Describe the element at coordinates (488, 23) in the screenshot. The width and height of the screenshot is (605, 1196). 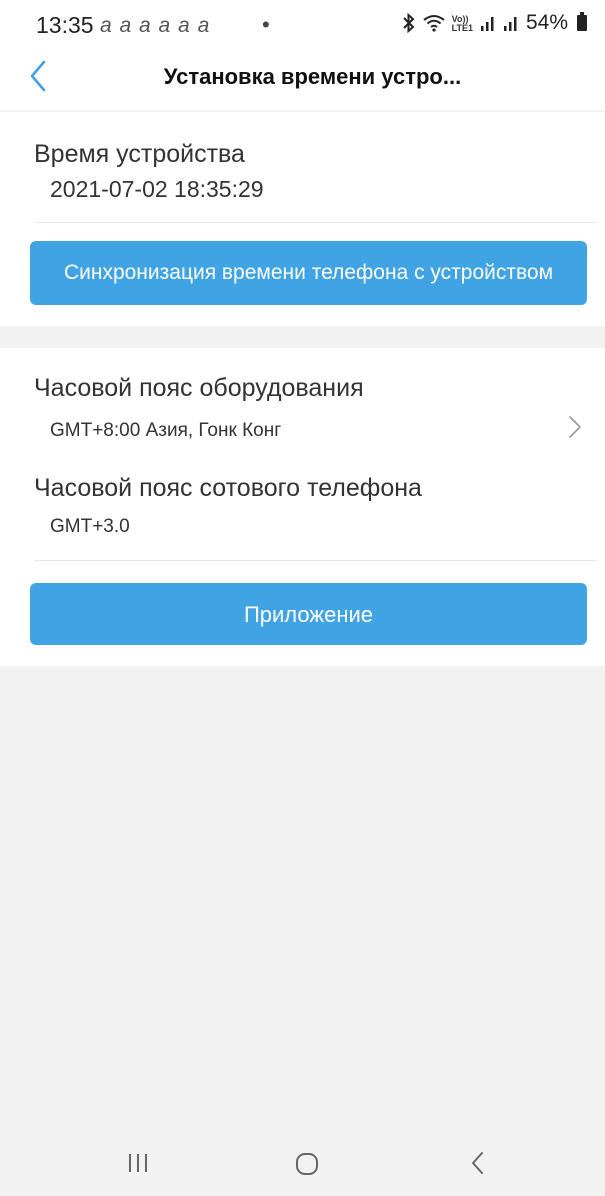
I see `signal-icon` at that location.